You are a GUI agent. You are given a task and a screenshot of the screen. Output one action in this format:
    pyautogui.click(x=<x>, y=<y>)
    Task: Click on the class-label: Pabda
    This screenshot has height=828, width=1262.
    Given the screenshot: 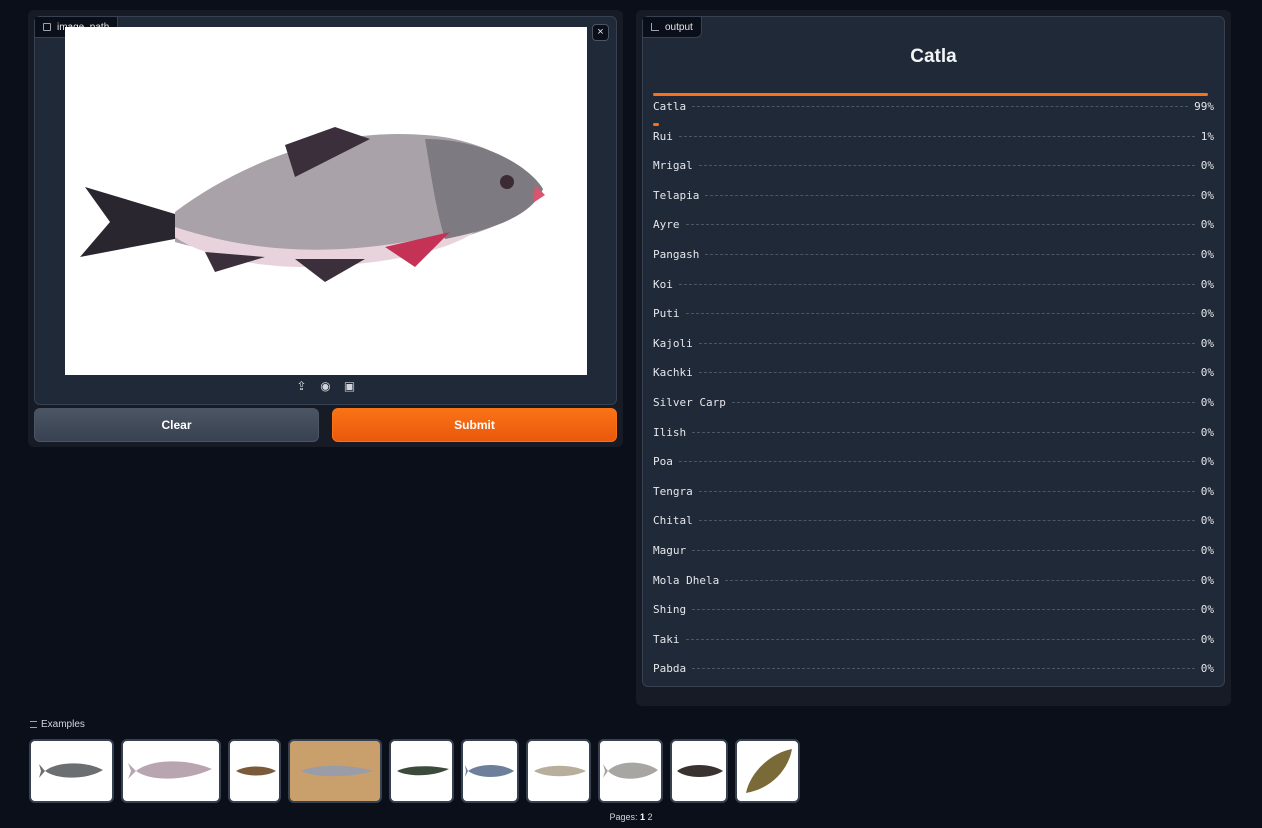 What is the action you would take?
    pyautogui.click(x=670, y=669)
    